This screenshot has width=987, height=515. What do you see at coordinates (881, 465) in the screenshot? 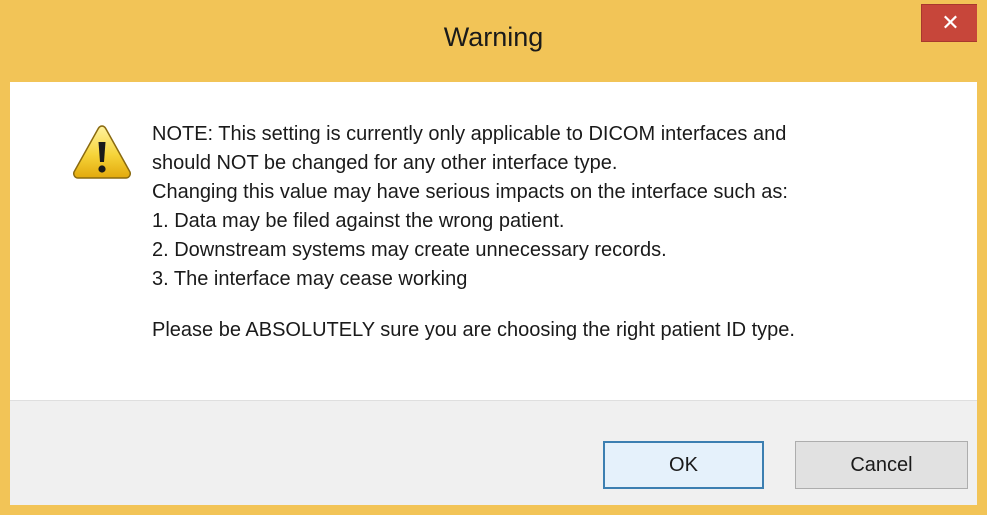
I see `cancel-button: Cancel` at bounding box center [881, 465].